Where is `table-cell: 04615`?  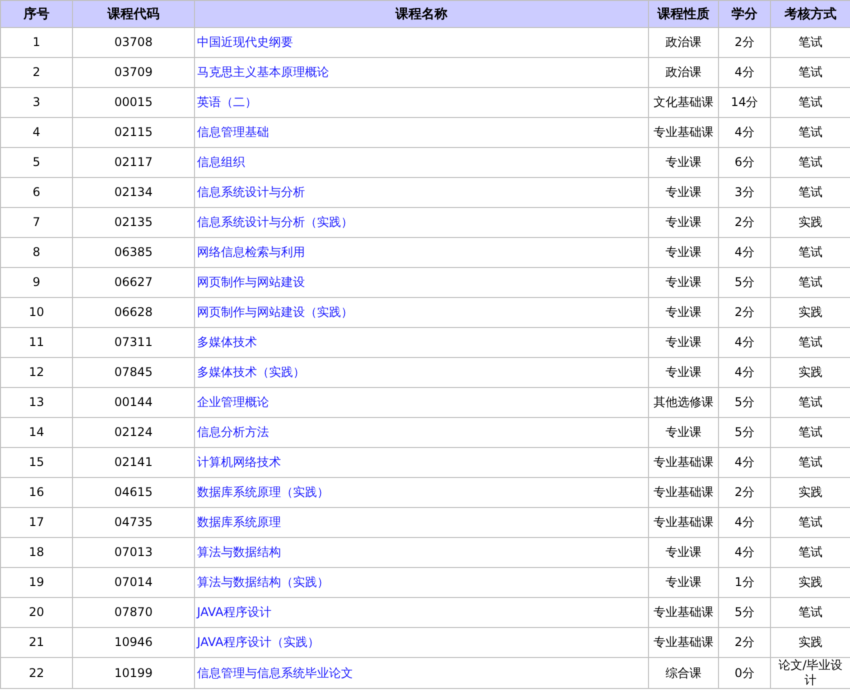
table-cell: 04615 is located at coordinates (133, 493).